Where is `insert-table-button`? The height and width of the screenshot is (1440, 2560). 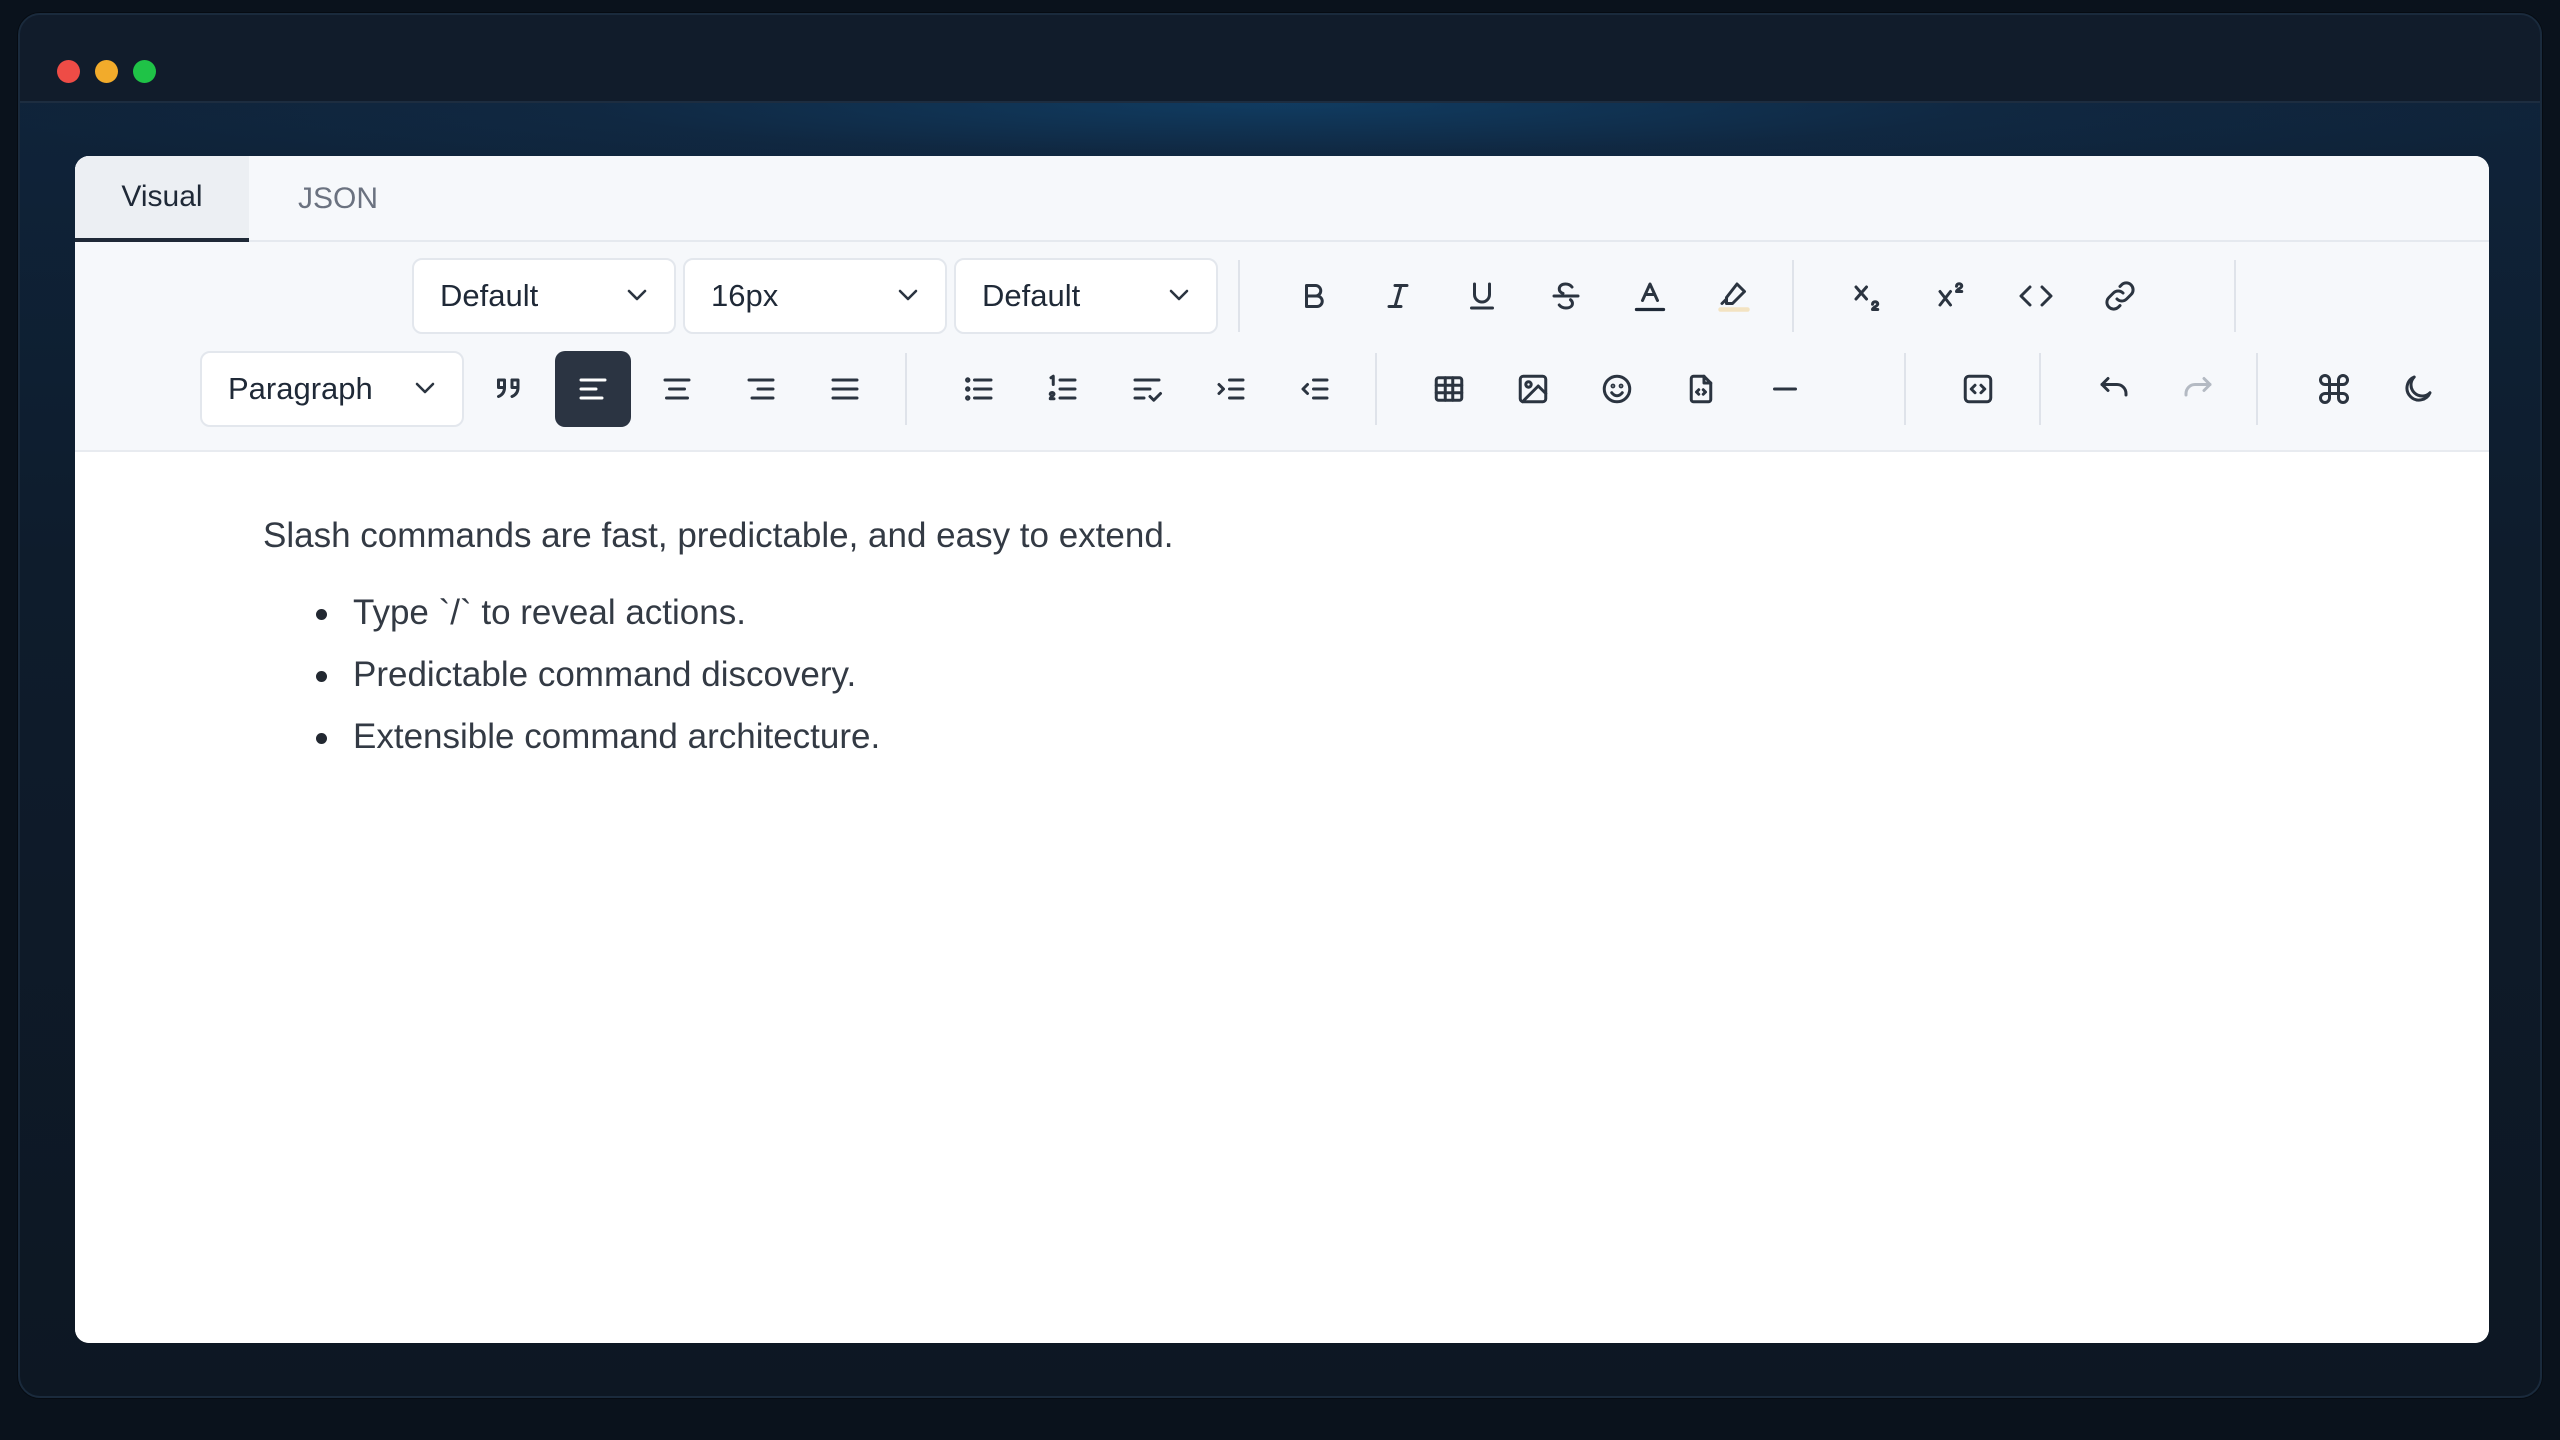
insert-table-button is located at coordinates (1449, 389).